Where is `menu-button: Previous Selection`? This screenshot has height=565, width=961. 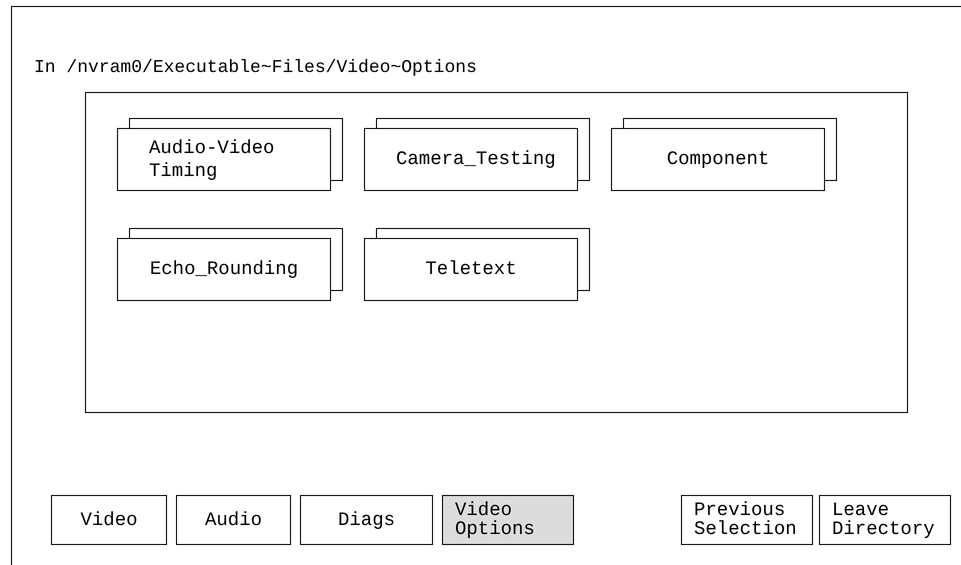 menu-button: Previous Selection is located at coordinates (747, 520).